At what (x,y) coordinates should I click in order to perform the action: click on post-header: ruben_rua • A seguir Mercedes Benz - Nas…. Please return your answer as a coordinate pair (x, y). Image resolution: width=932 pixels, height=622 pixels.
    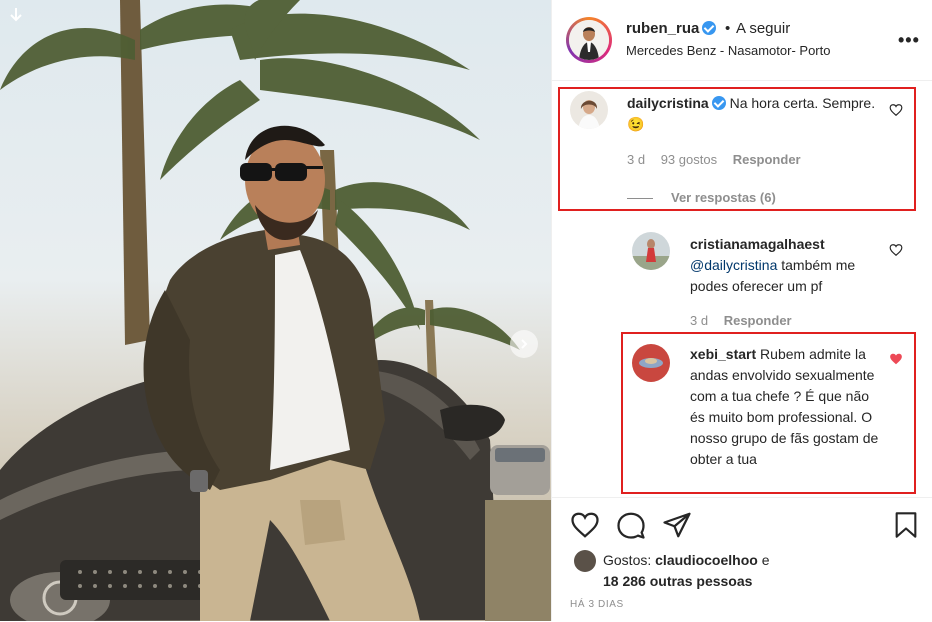
    Looking at the image, I should click on (742, 40).